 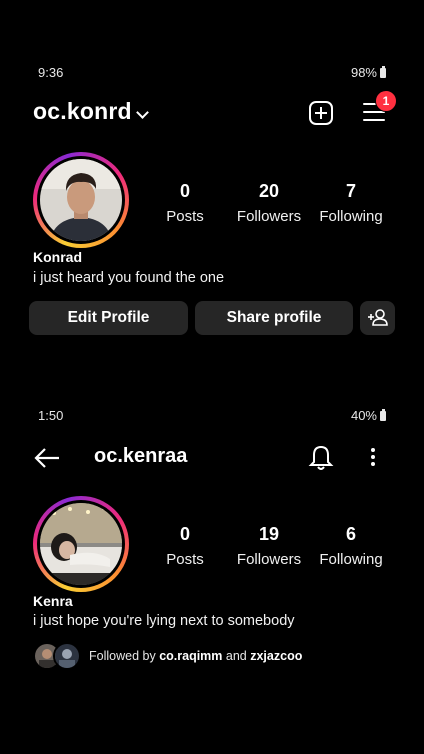 What do you see at coordinates (351, 203) in the screenshot?
I see `stat-following: 7 Following` at bounding box center [351, 203].